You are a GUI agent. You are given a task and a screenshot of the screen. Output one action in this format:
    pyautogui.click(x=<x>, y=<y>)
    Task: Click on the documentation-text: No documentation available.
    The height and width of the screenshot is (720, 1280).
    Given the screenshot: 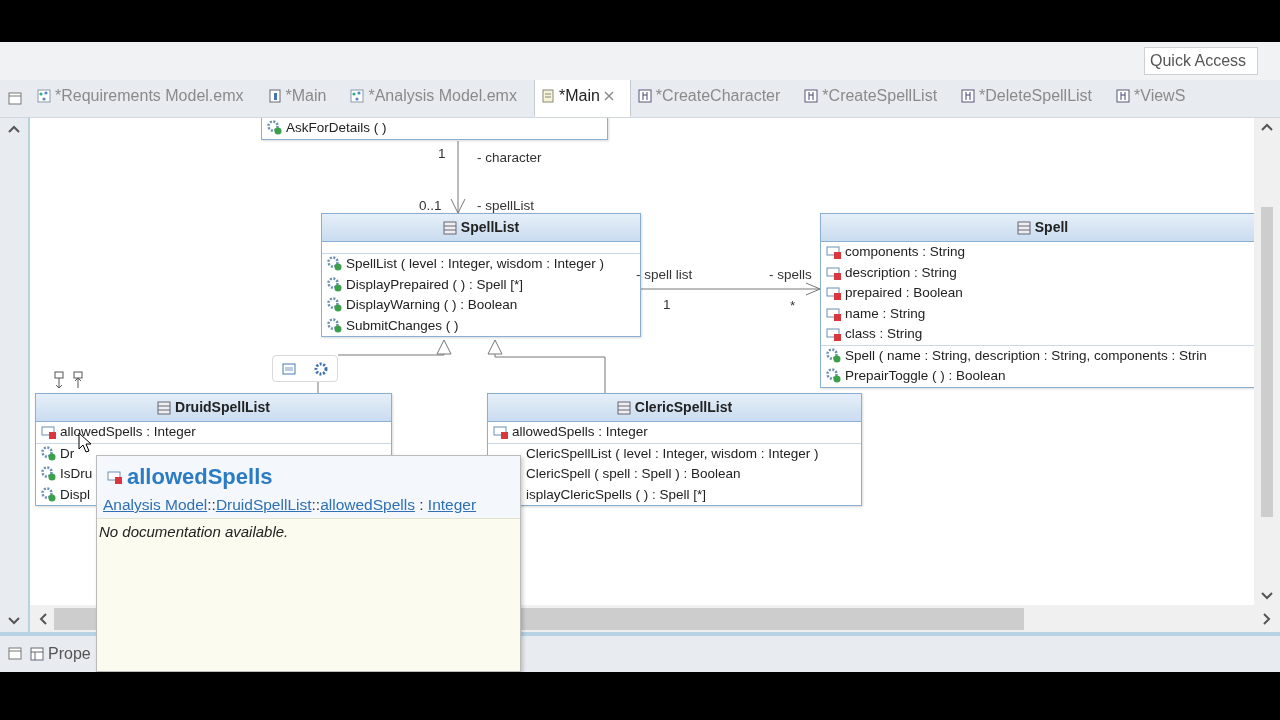 What is the action you would take?
    pyautogui.click(x=194, y=532)
    